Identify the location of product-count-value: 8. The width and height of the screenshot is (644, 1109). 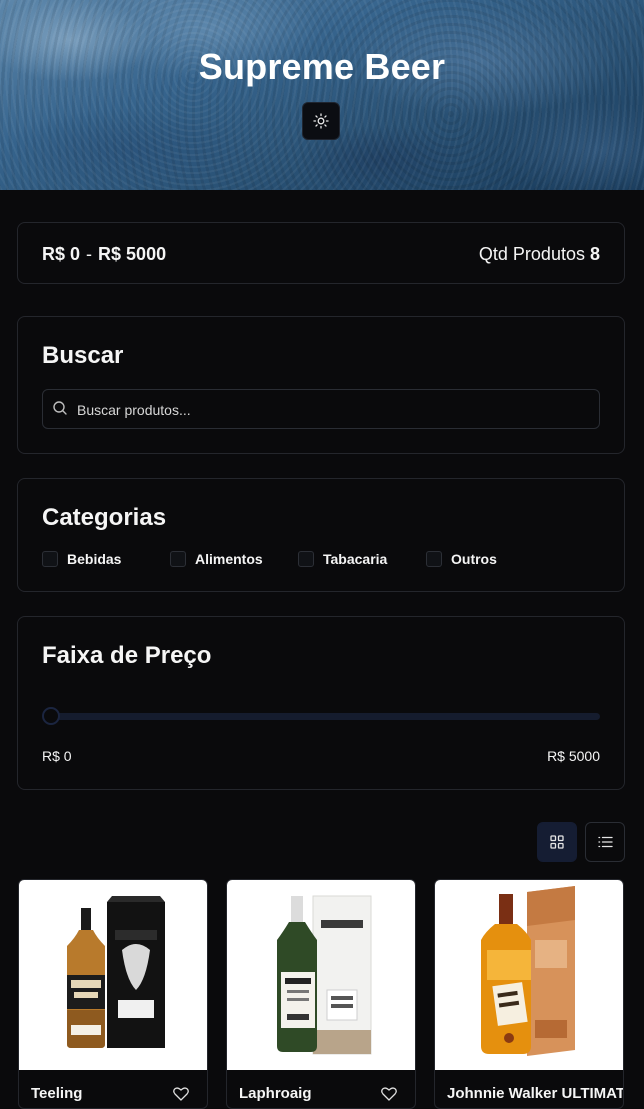
(594, 254).